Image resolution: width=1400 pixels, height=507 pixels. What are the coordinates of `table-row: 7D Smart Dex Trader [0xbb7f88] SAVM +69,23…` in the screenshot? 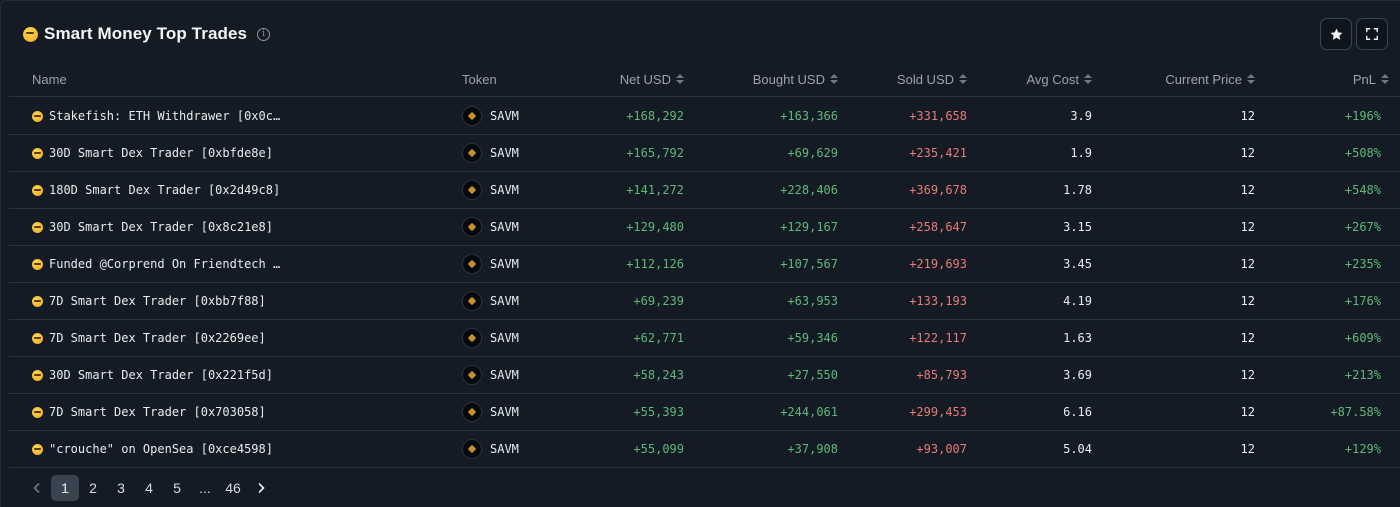 It's located at (704, 301).